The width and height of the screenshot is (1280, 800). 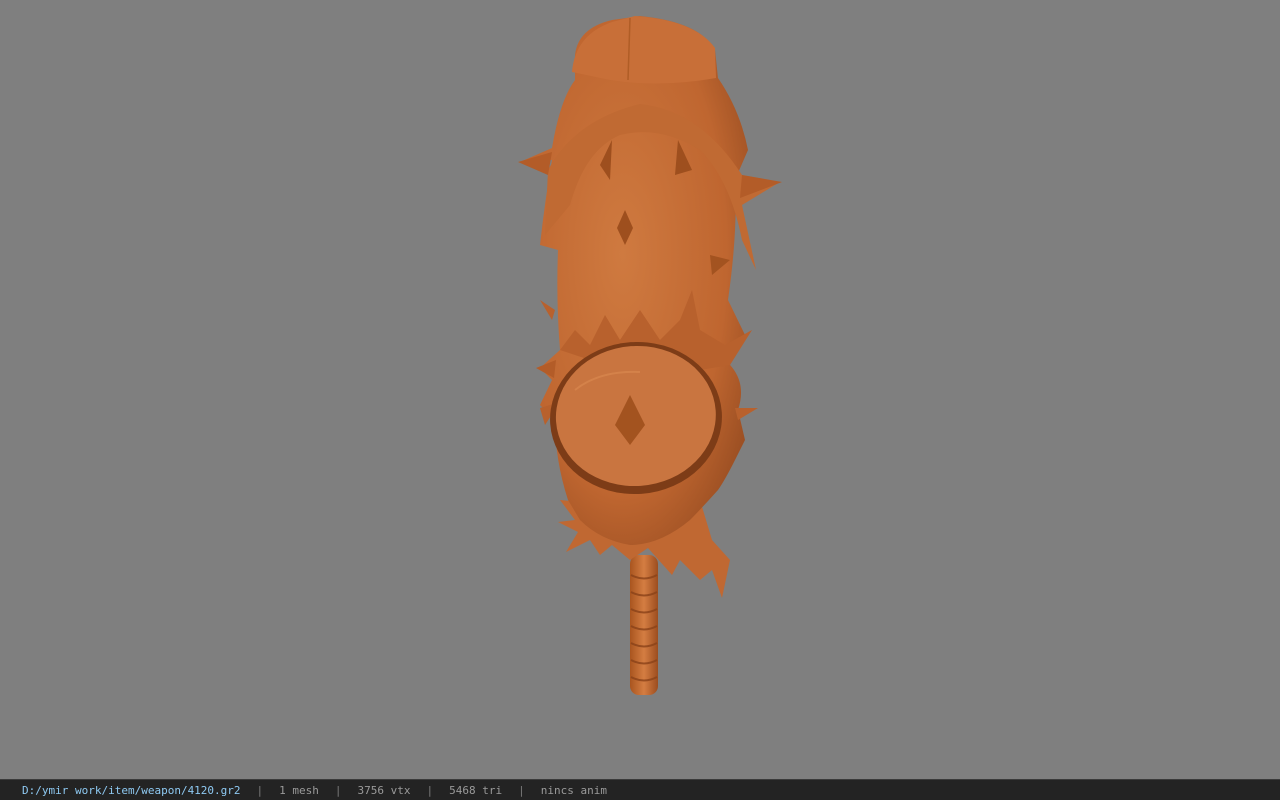 I want to click on mesh-count: 1 mesh, so click(x=299, y=790).